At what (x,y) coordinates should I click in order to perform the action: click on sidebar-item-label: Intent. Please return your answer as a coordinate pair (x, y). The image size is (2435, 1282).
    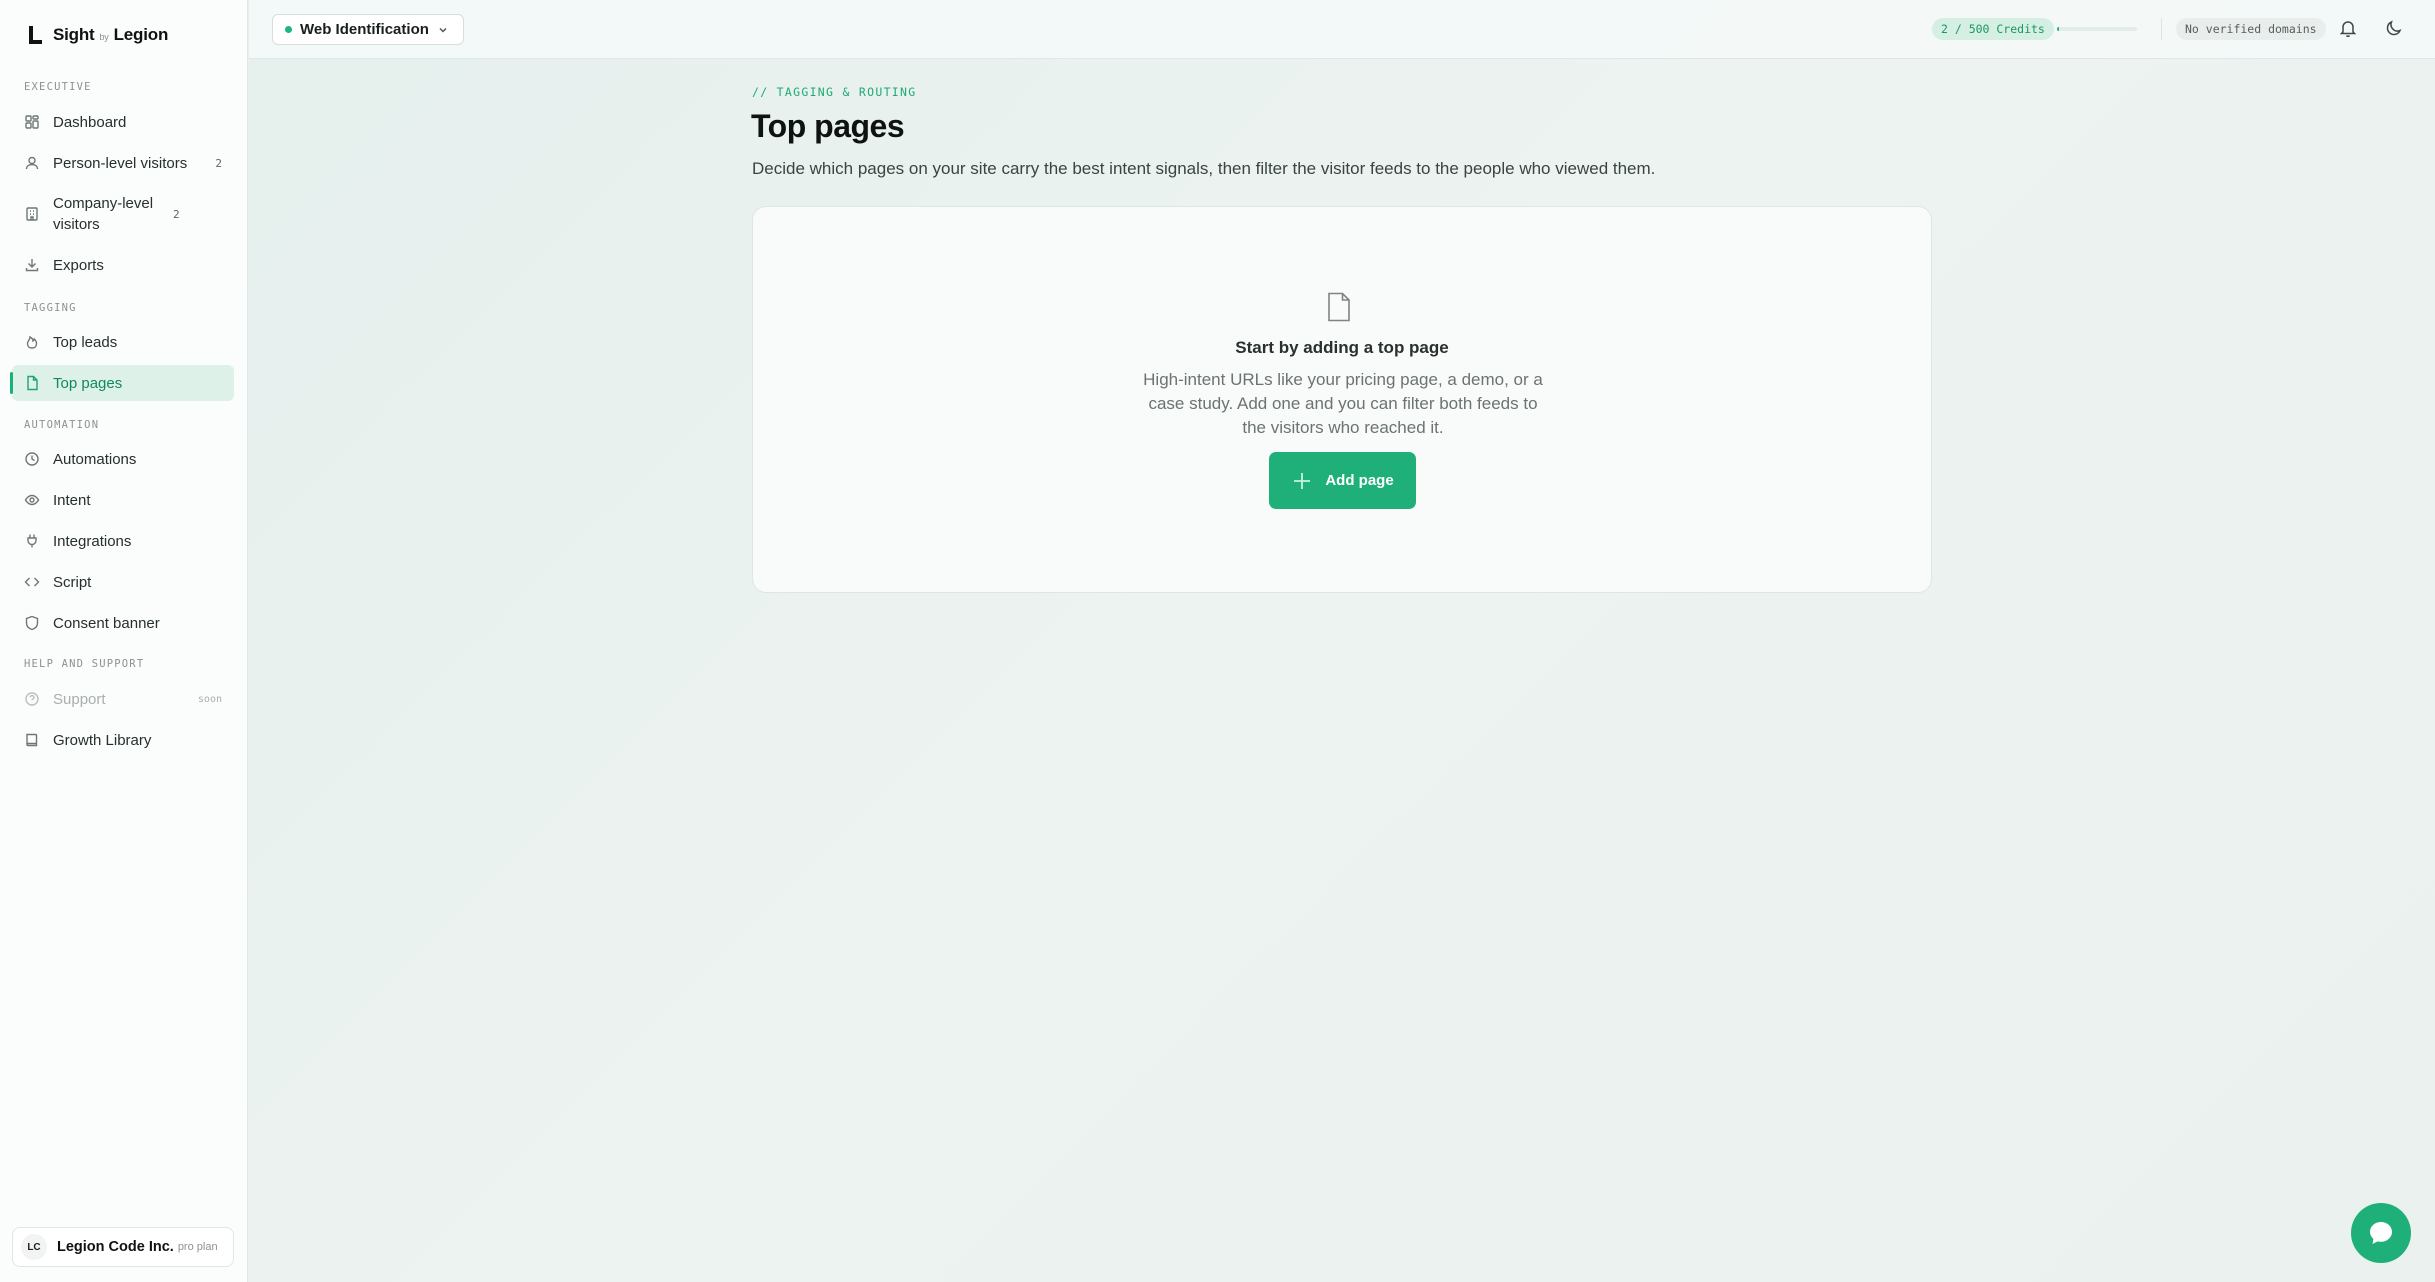
    Looking at the image, I should click on (72, 500).